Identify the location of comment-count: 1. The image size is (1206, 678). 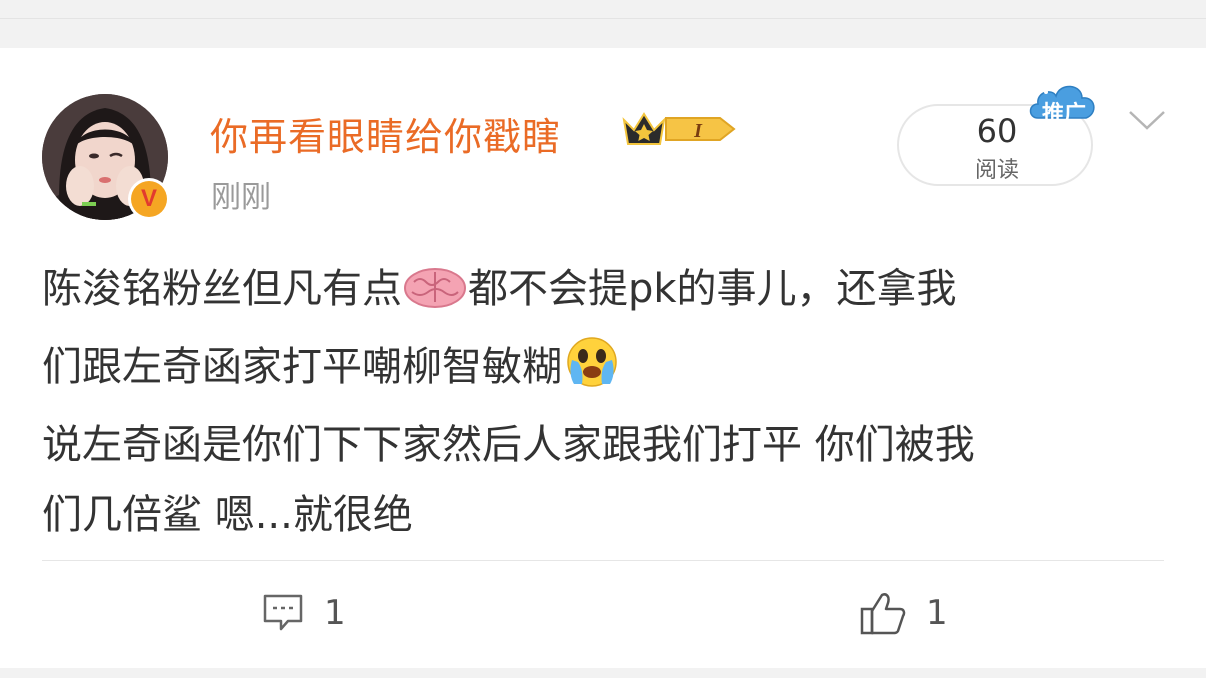
(335, 613).